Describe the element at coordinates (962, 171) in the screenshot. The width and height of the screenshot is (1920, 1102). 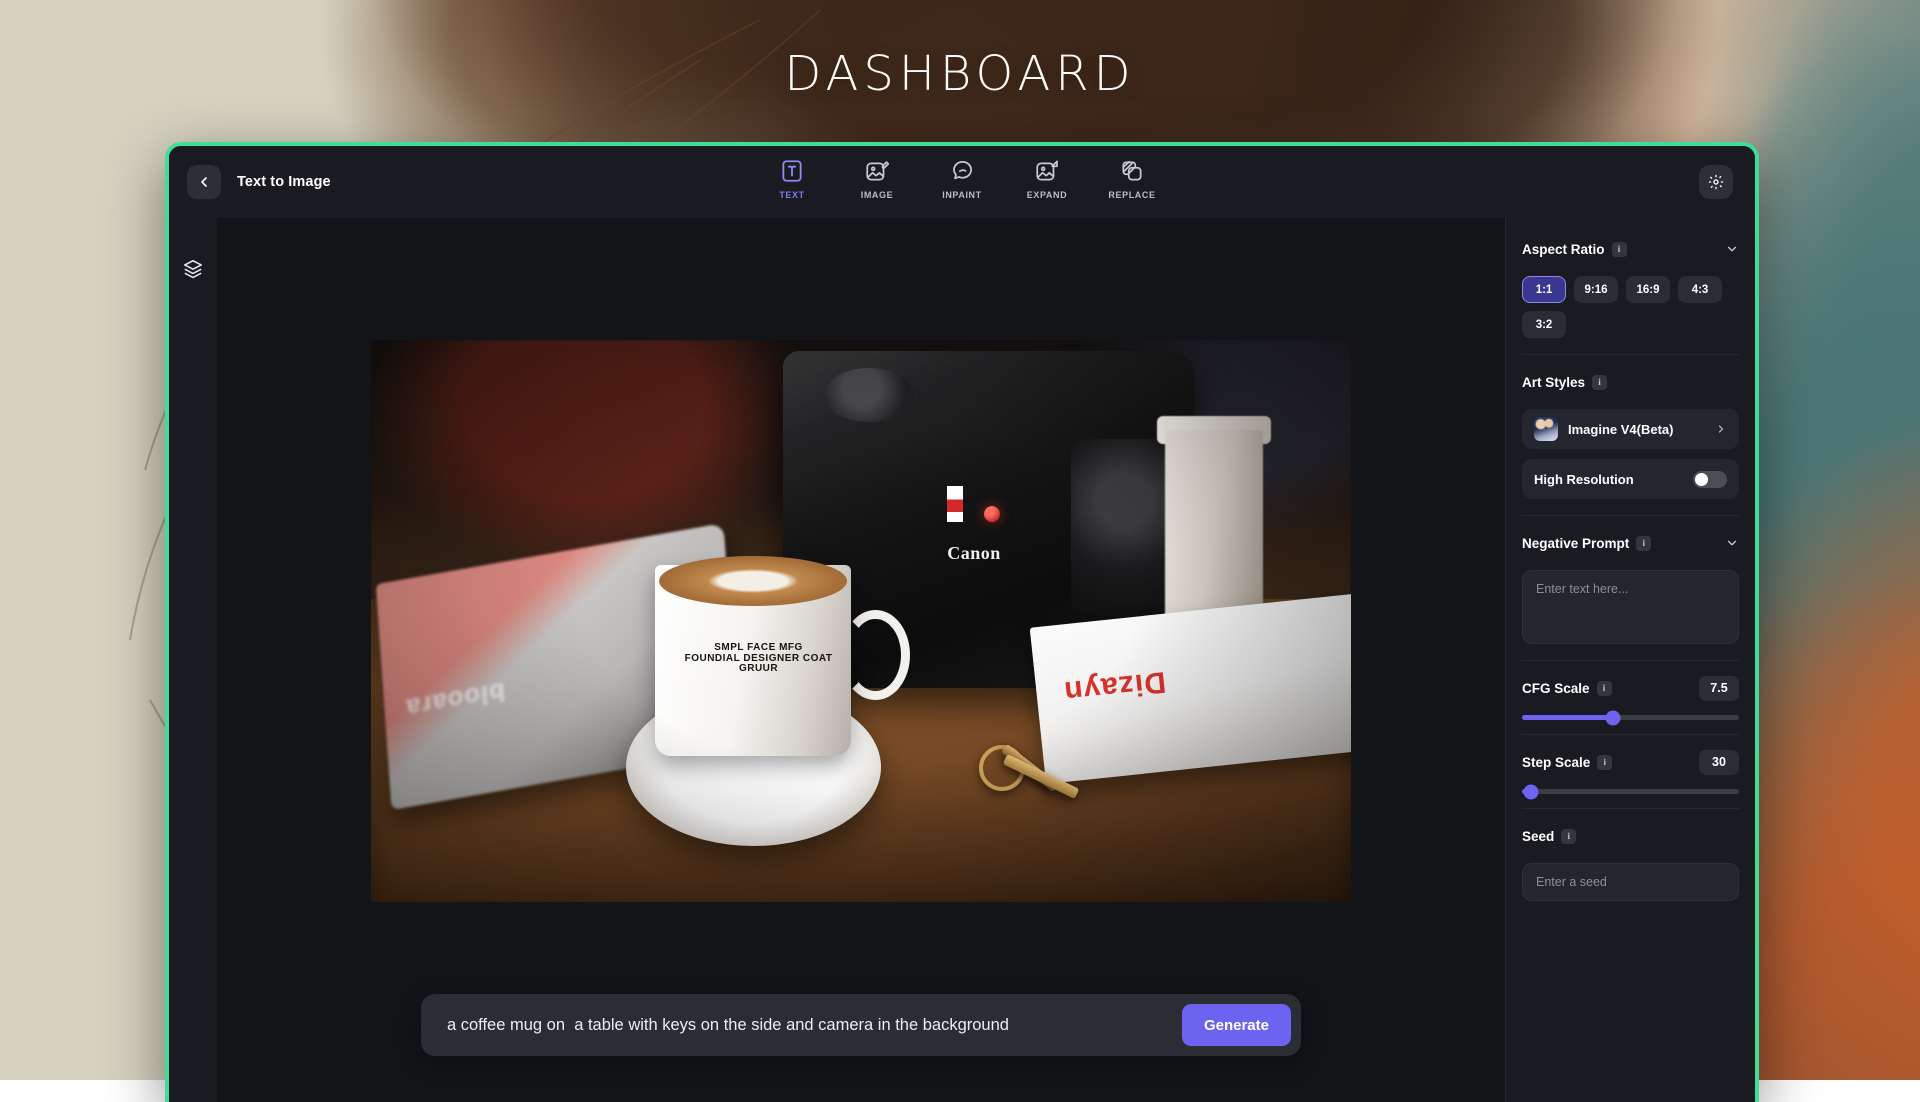
I see `inpaint-brush-icon` at that location.